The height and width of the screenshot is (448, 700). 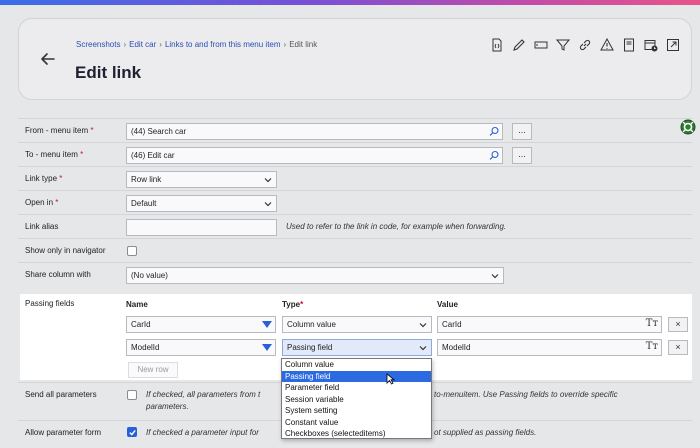 What do you see at coordinates (540, 45) in the screenshot?
I see `text-field-icon` at bounding box center [540, 45].